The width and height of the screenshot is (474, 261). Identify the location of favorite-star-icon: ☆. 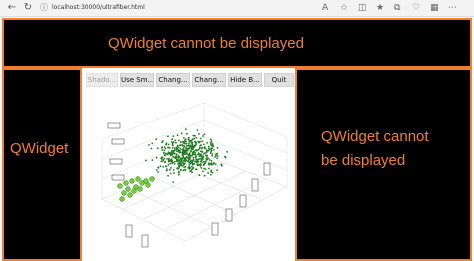
(344, 8).